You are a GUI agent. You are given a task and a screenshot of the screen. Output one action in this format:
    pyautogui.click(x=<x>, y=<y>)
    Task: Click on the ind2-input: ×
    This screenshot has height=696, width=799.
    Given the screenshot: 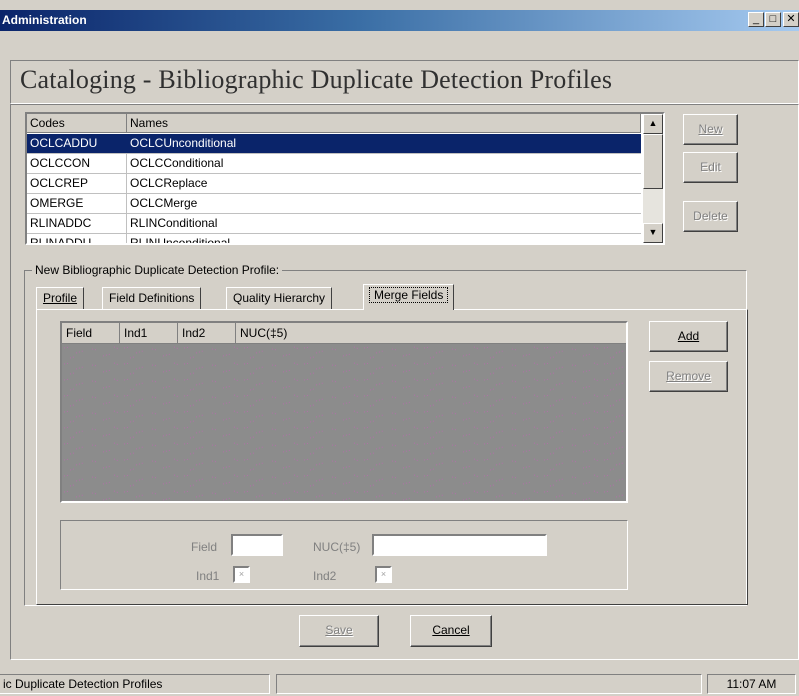 What is the action you would take?
    pyautogui.click(x=383, y=574)
    